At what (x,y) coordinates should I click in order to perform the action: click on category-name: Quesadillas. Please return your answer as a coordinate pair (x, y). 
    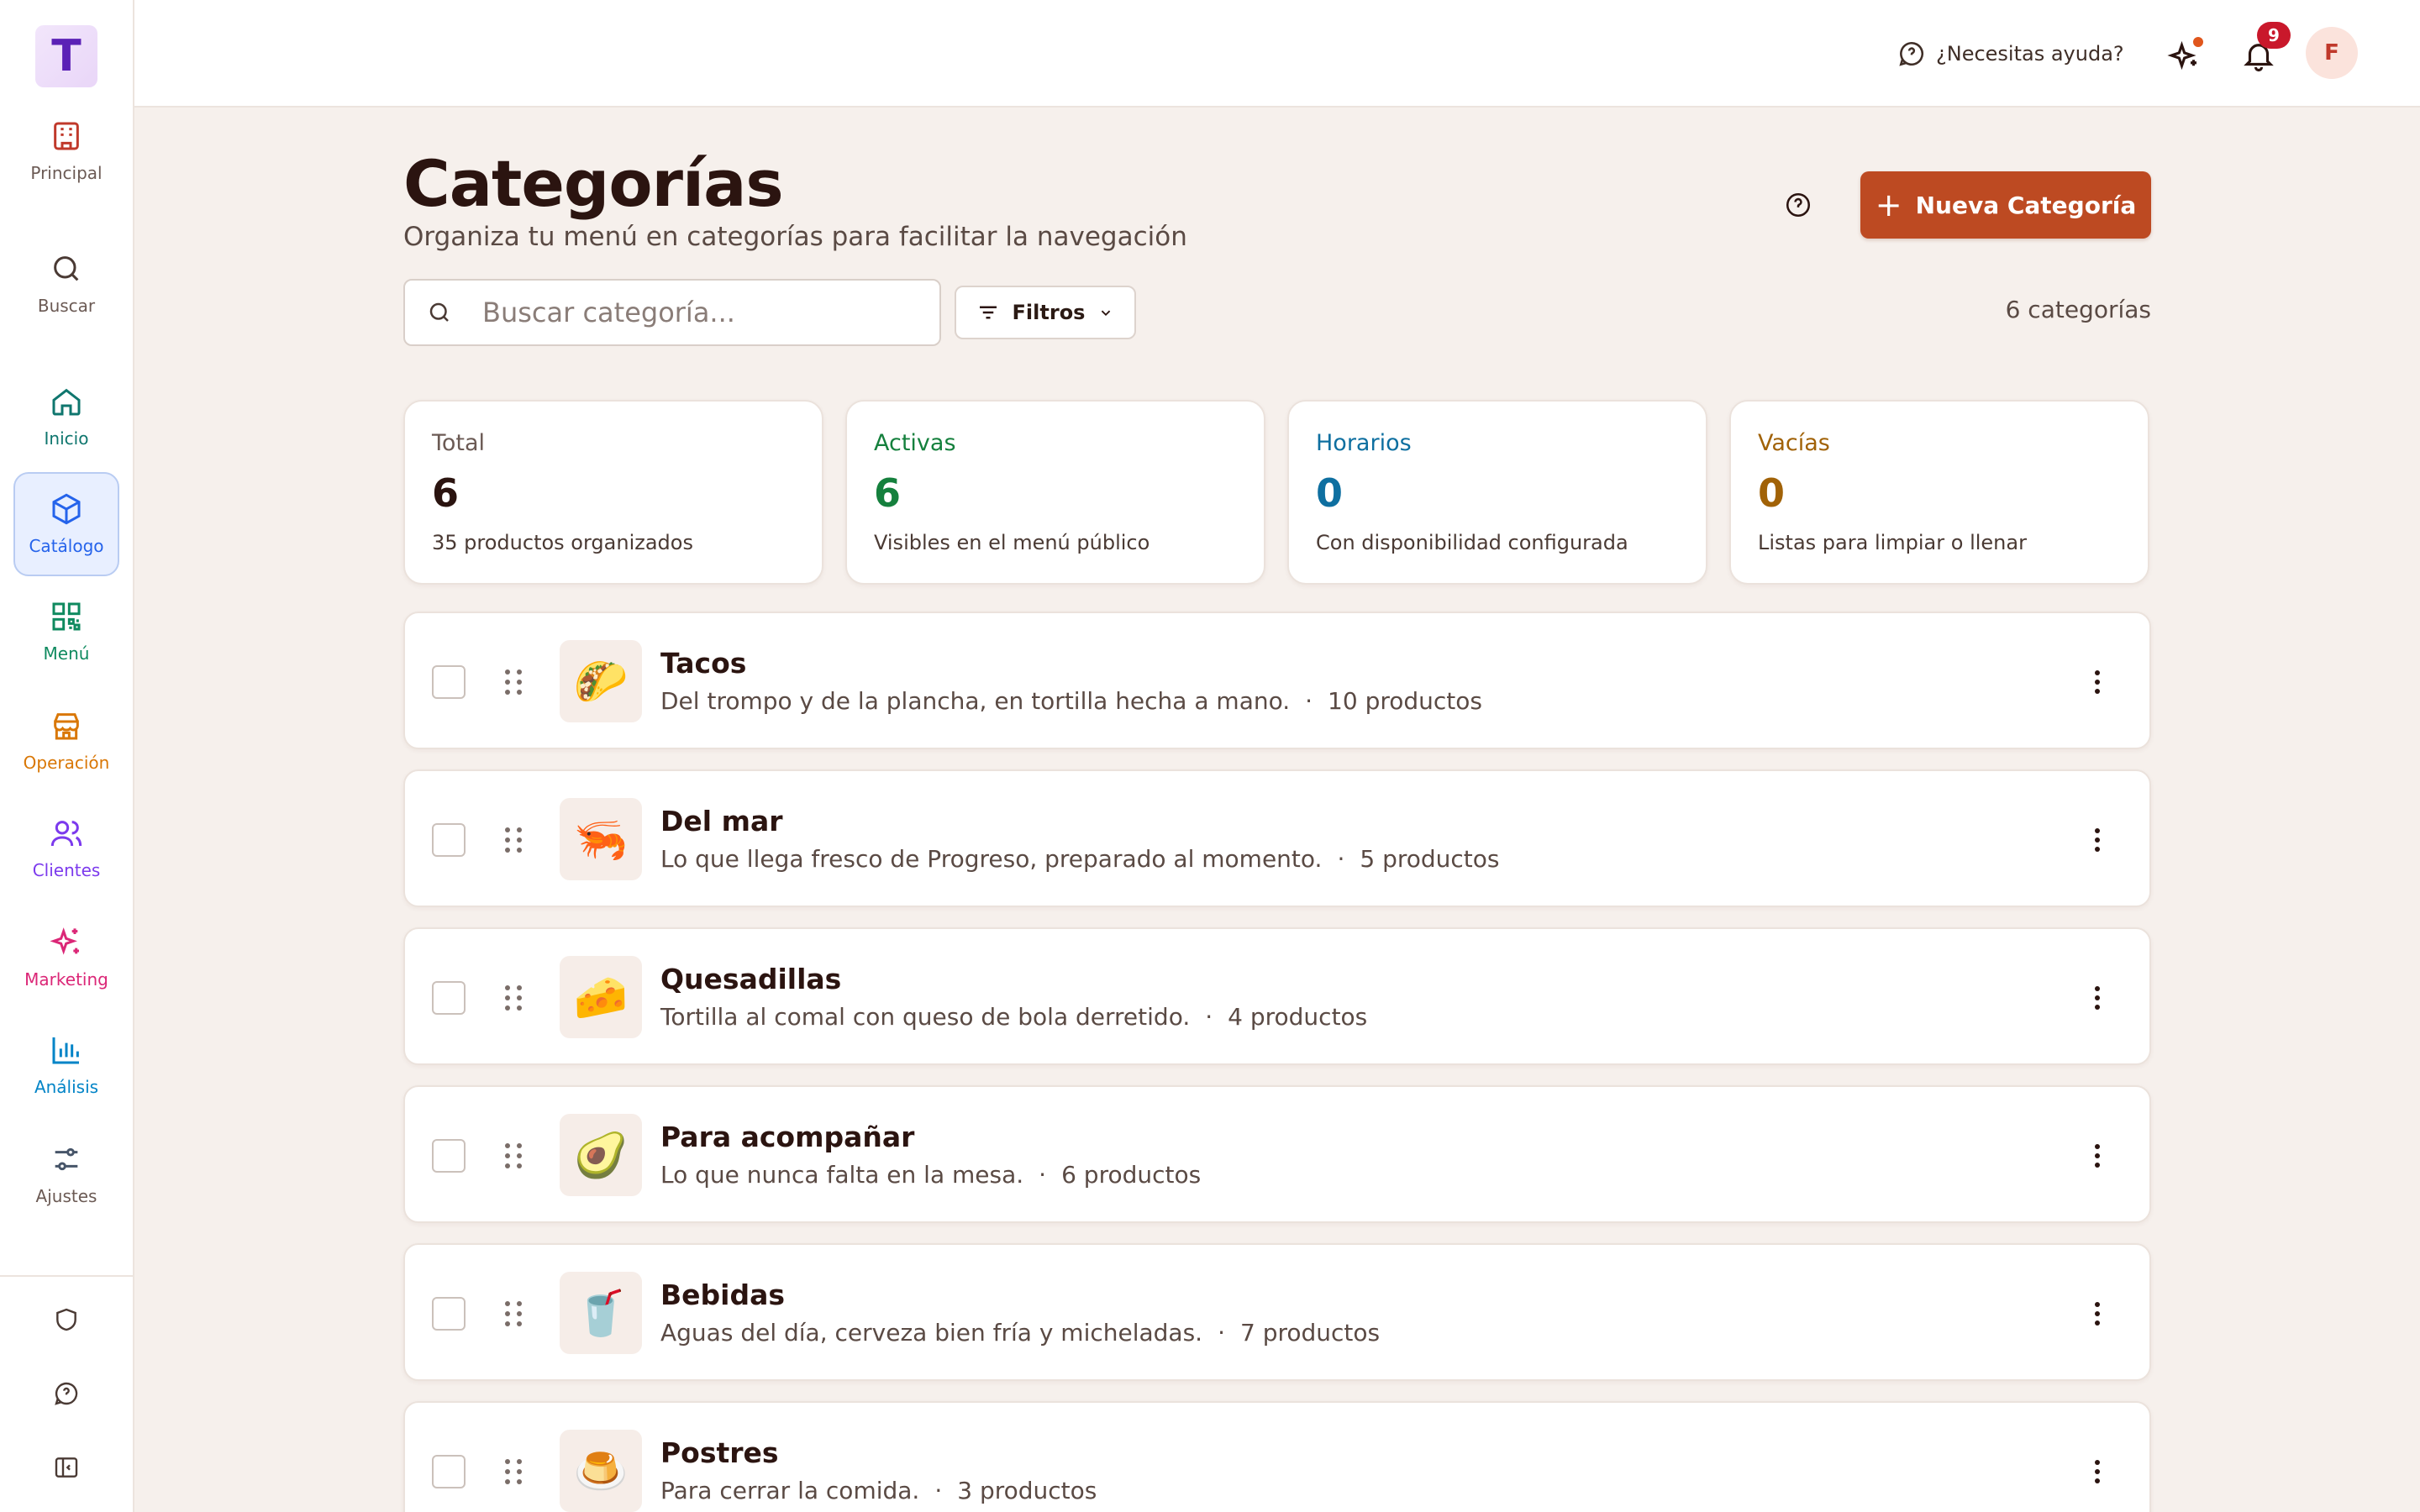
    Looking at the image, I should click on (751, 979).